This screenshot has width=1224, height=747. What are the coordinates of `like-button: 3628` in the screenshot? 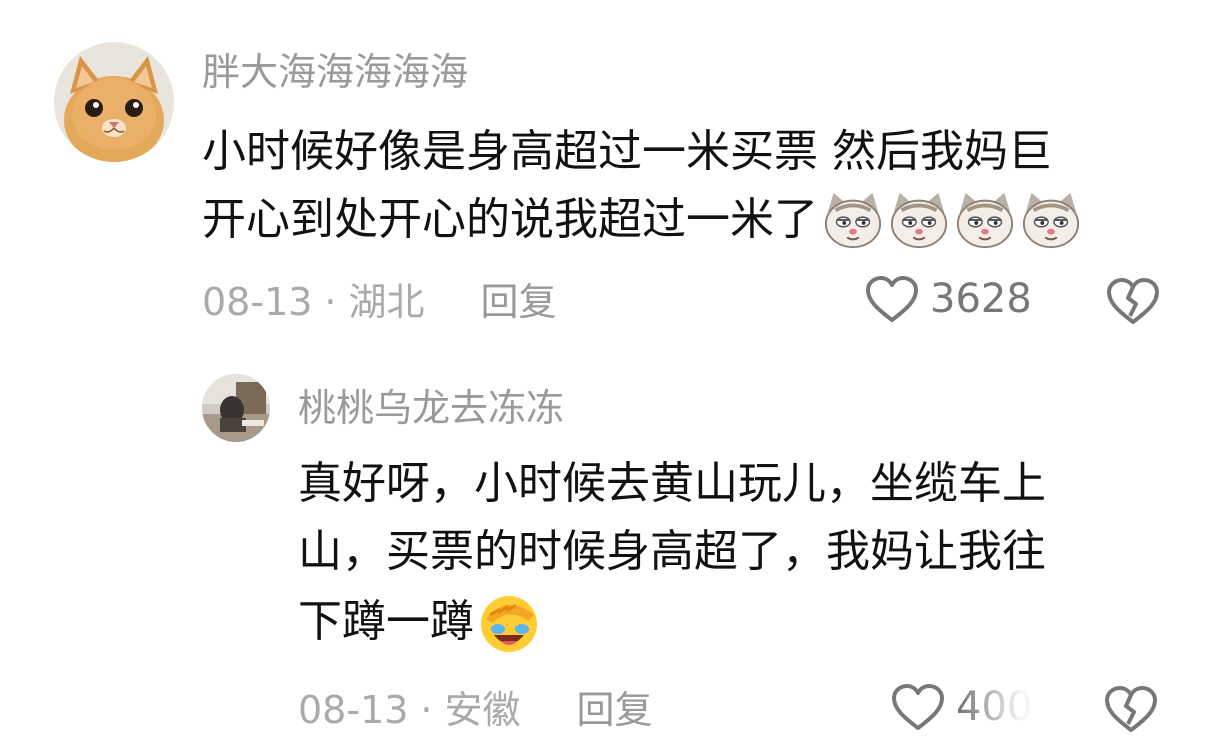 It's located at (948, 299).